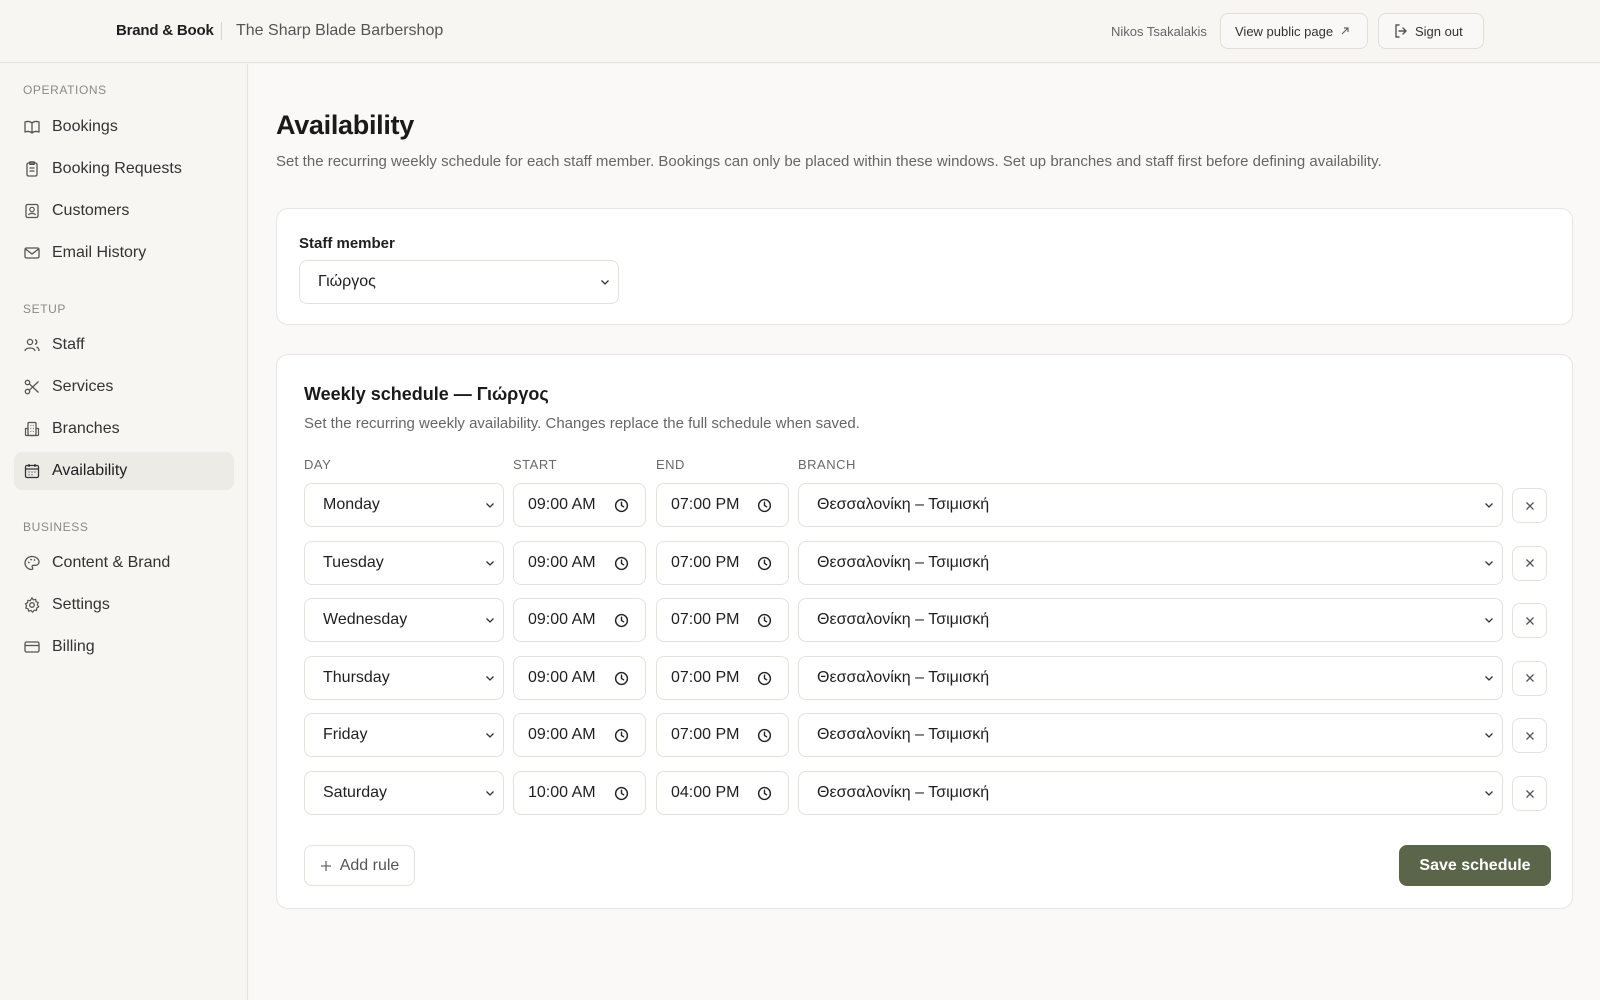 This screenshot has height=1000, width=1600. I want to click on staff-member-select: Γιώργος, so click(459, 282).